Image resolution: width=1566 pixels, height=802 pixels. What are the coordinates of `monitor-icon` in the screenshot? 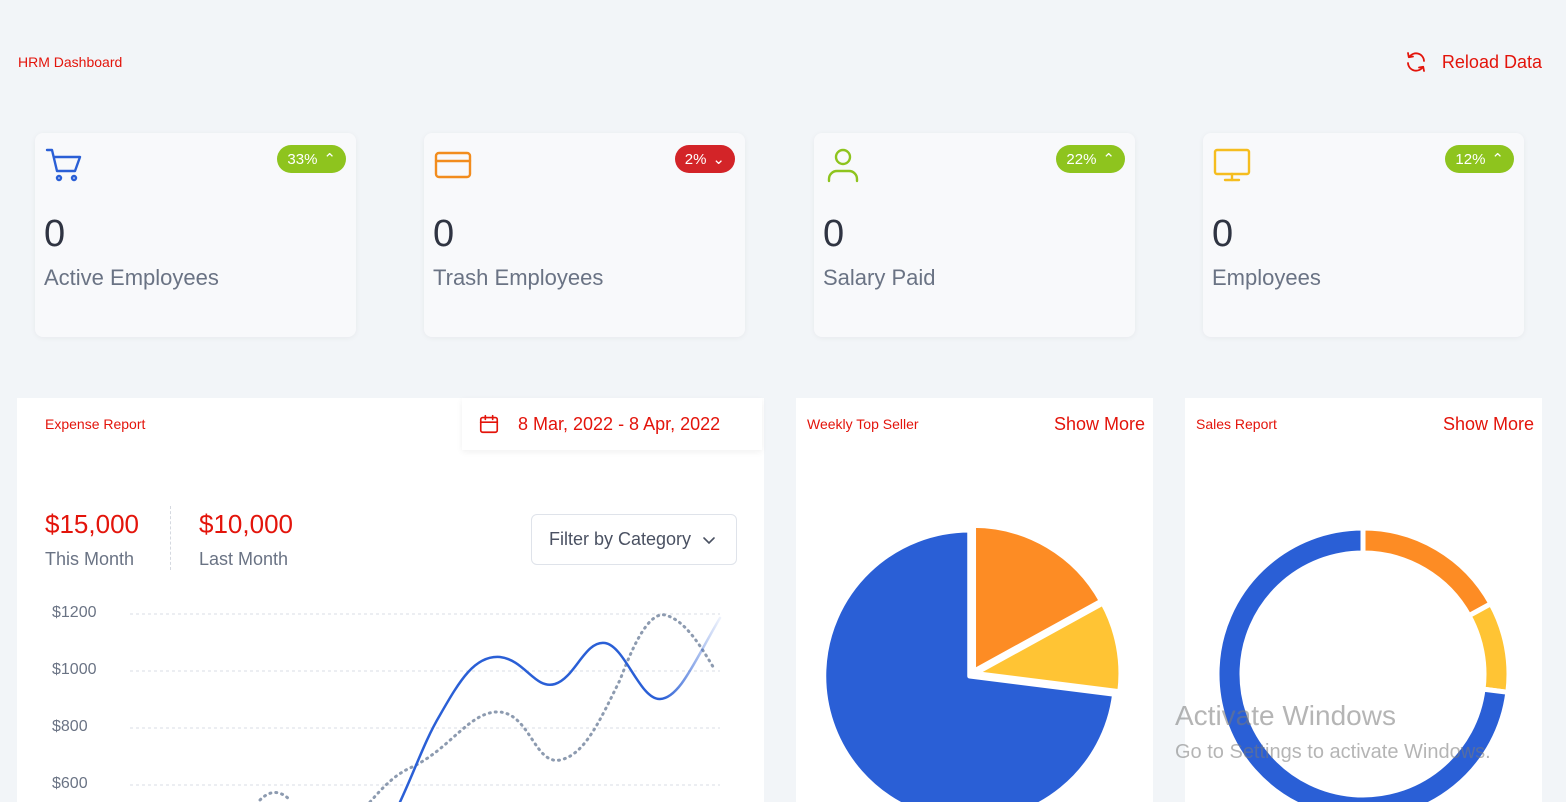 It's located at (1232, 165).